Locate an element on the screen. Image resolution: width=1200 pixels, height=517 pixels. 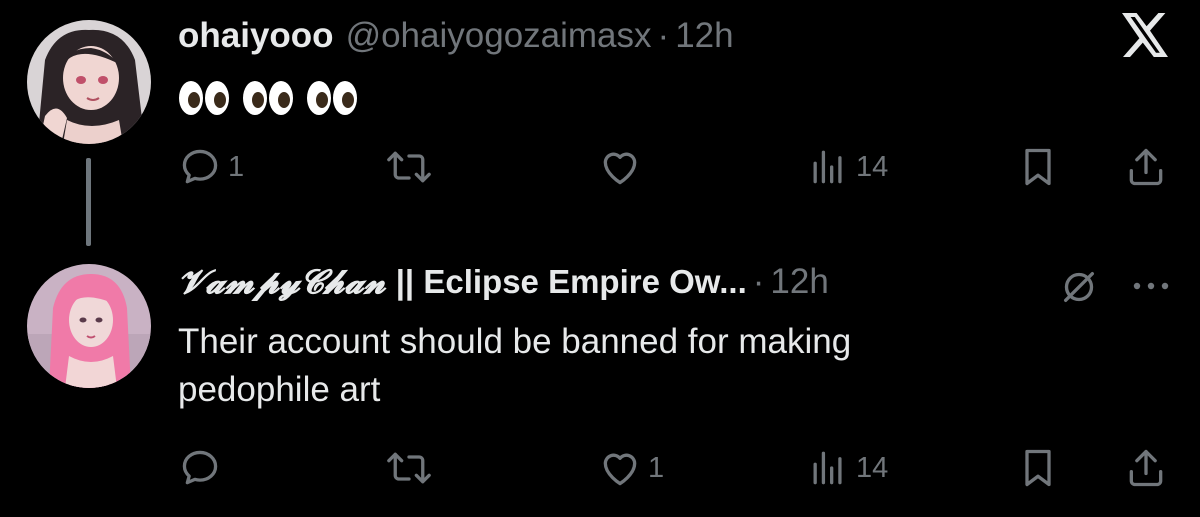
grok-icon is located at coordinates (1079, 287).